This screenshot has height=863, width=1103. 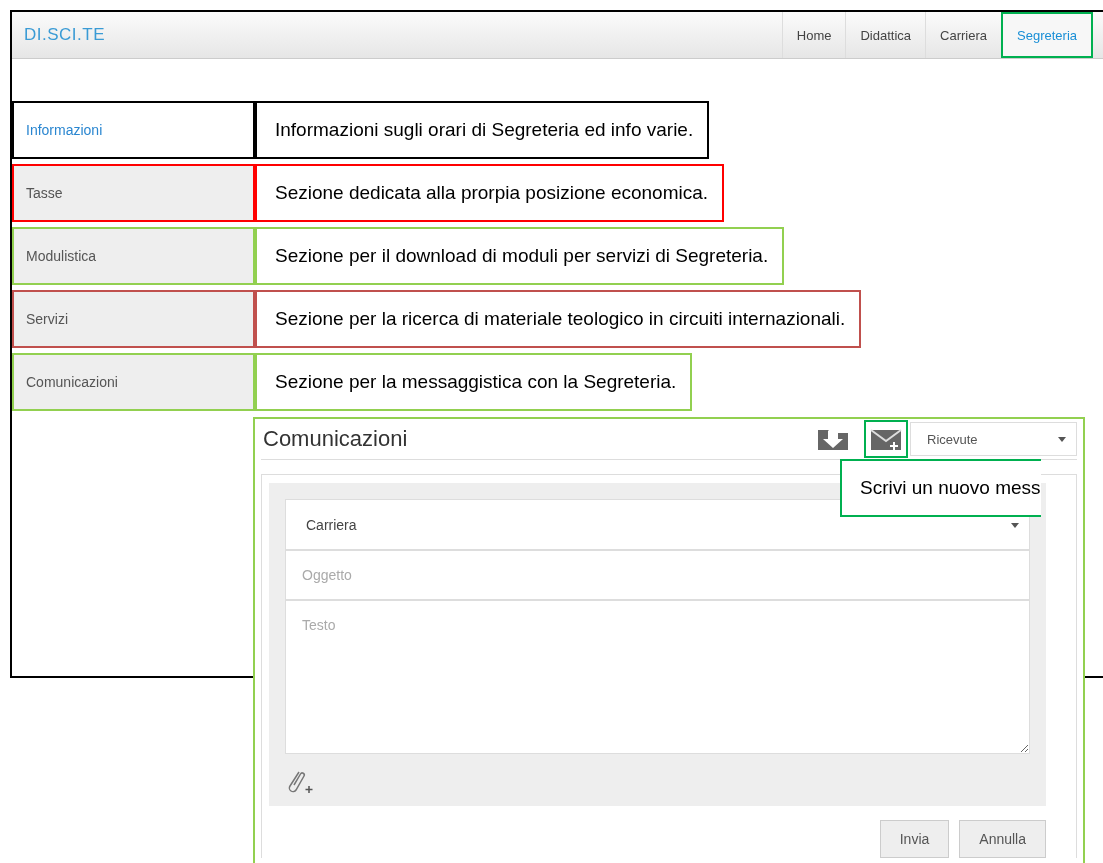 What do you see at coordinates (133, 382) in the screenshot?
I see `sidebar-item: Comunicazioni` at bounding box center [133, 382].